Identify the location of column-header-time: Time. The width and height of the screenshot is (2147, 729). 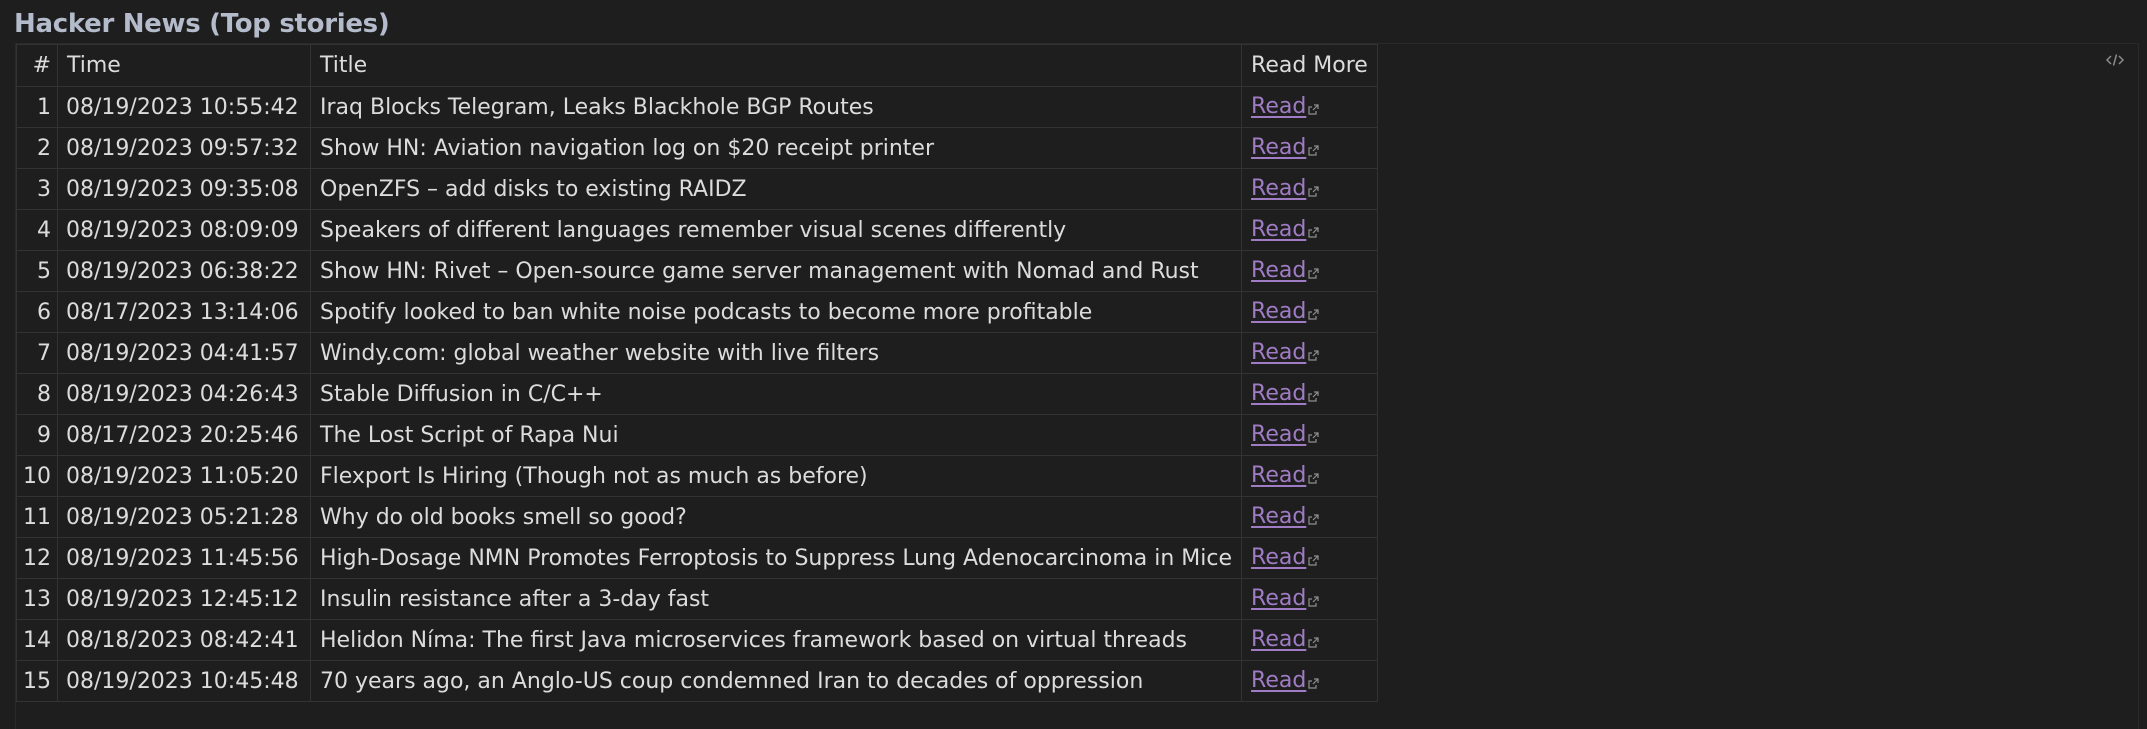
(184, 65).